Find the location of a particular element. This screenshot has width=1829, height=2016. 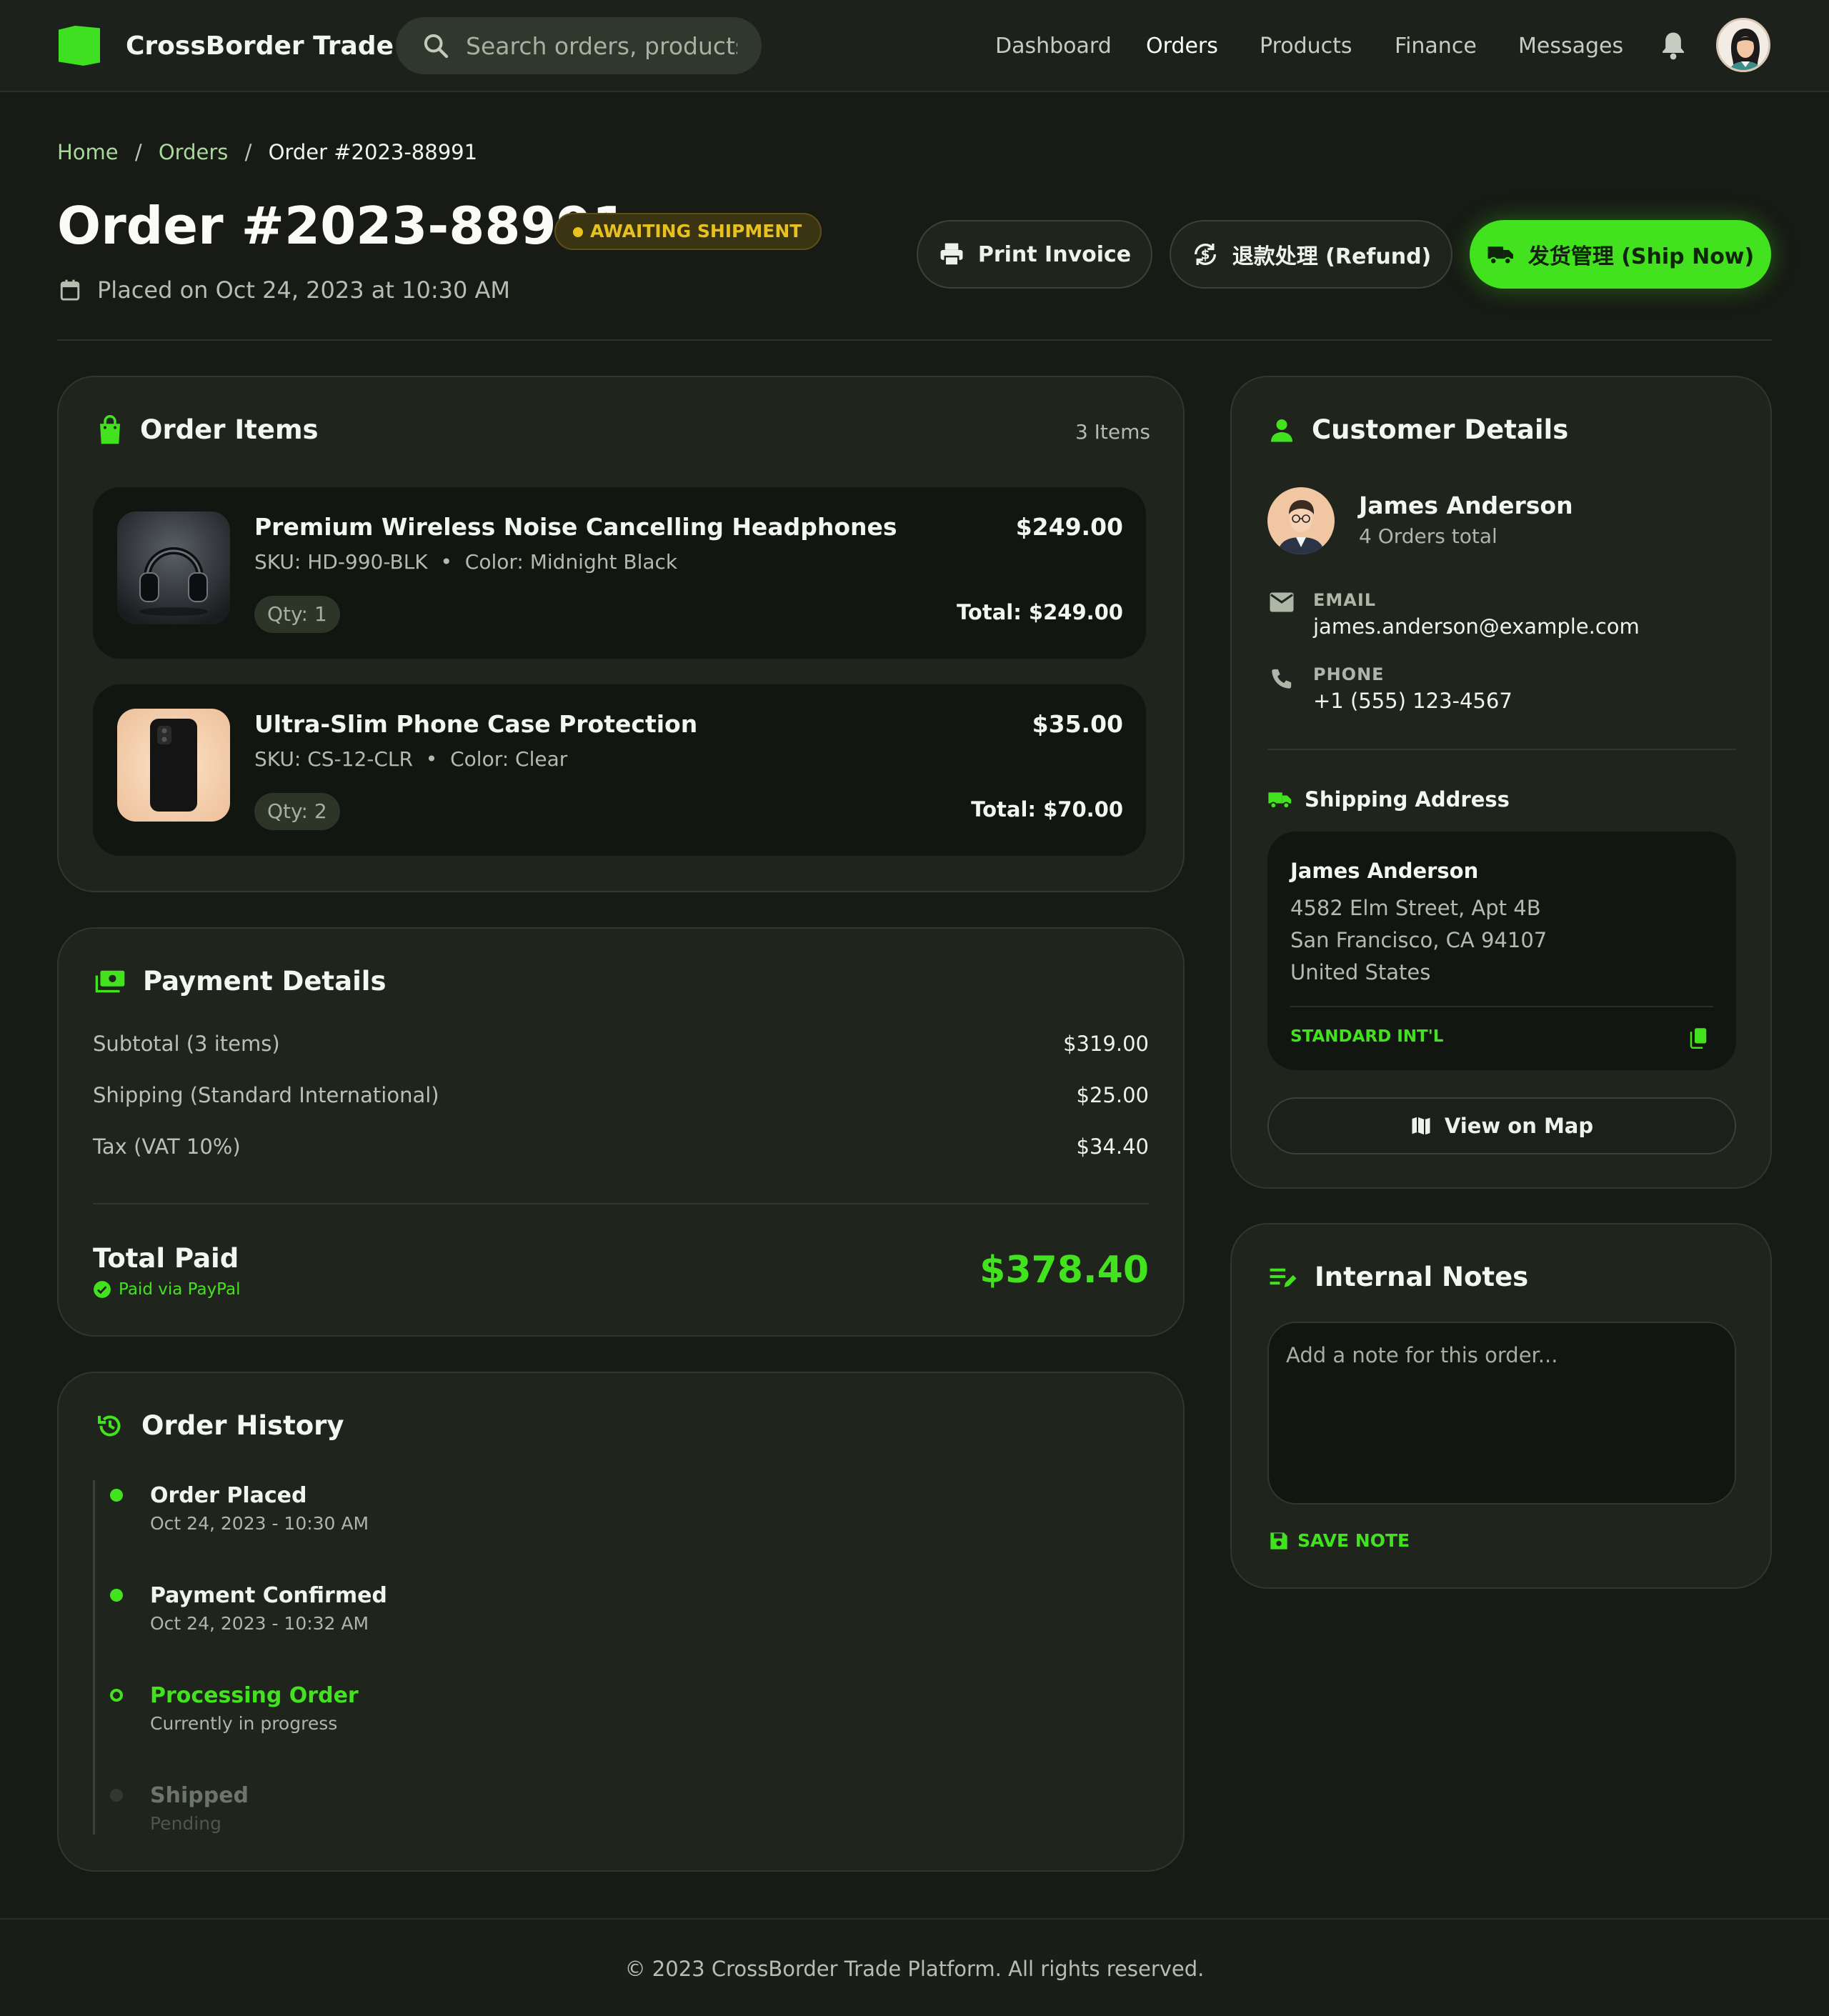

ship-now-label: 发货管理 (Ship Now) is located at coordinates (1642, 256).